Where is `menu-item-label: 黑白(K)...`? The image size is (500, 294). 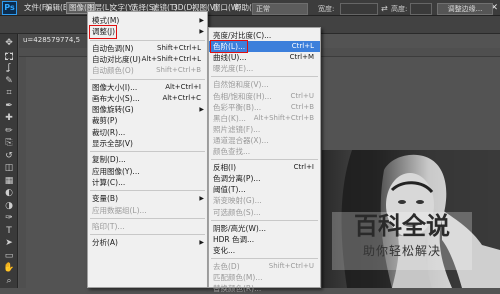
menu-item-label: 黑白(K)... is located at coordinates (229, 118).